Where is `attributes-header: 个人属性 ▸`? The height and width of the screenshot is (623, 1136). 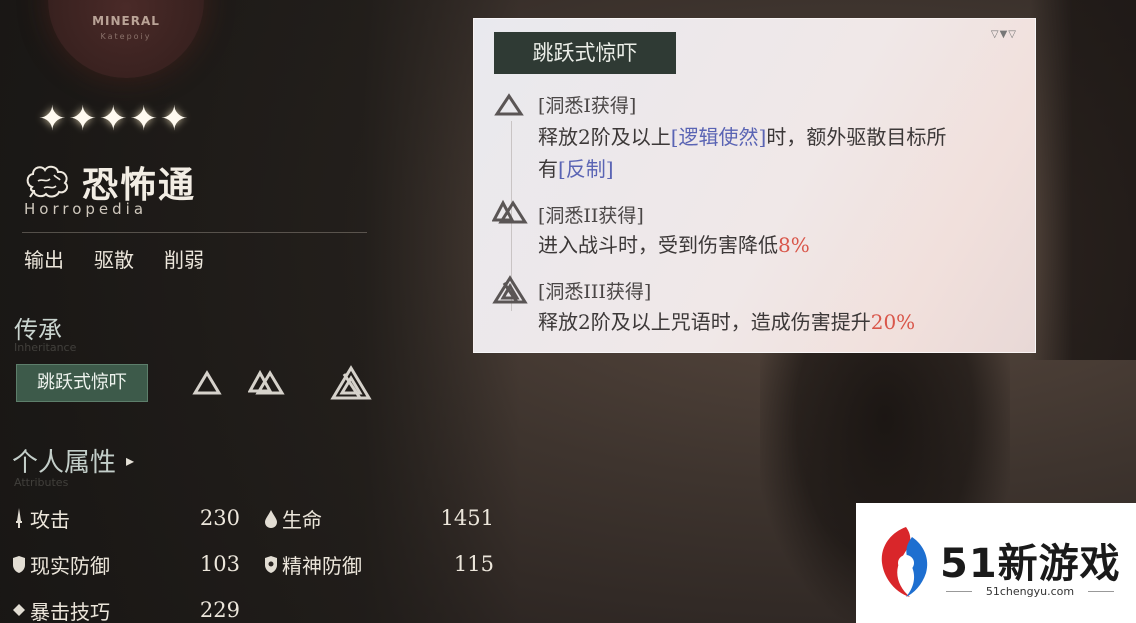
attributes-header: 个人属性 ▸ is located at coordinates (73, 460).